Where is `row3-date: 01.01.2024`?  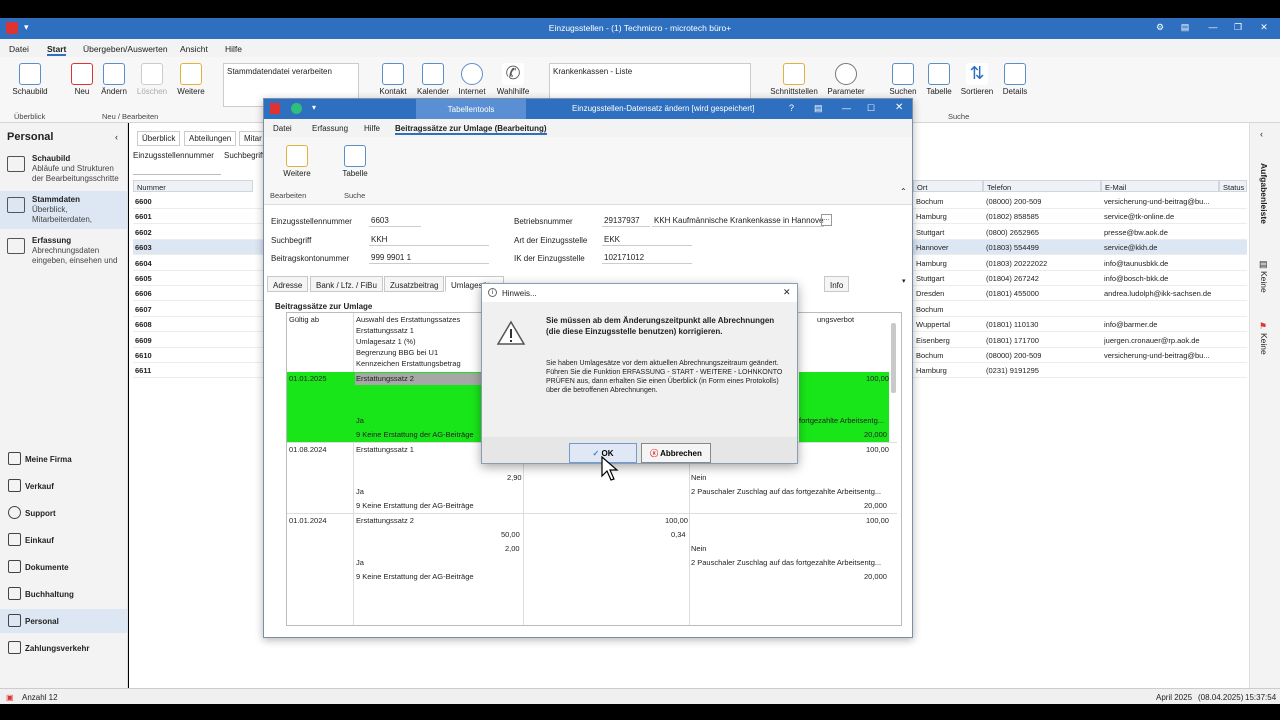
row3-date: 01.01.2024 is located at coordinates (308, 521).